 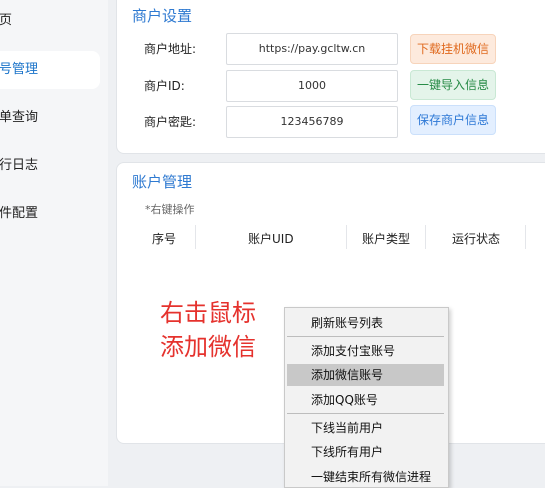 What do you see at coordinates (6, 20) in the screenshot?
I see `sidebar-item-label: 首页` at bounding box center [6, 20].